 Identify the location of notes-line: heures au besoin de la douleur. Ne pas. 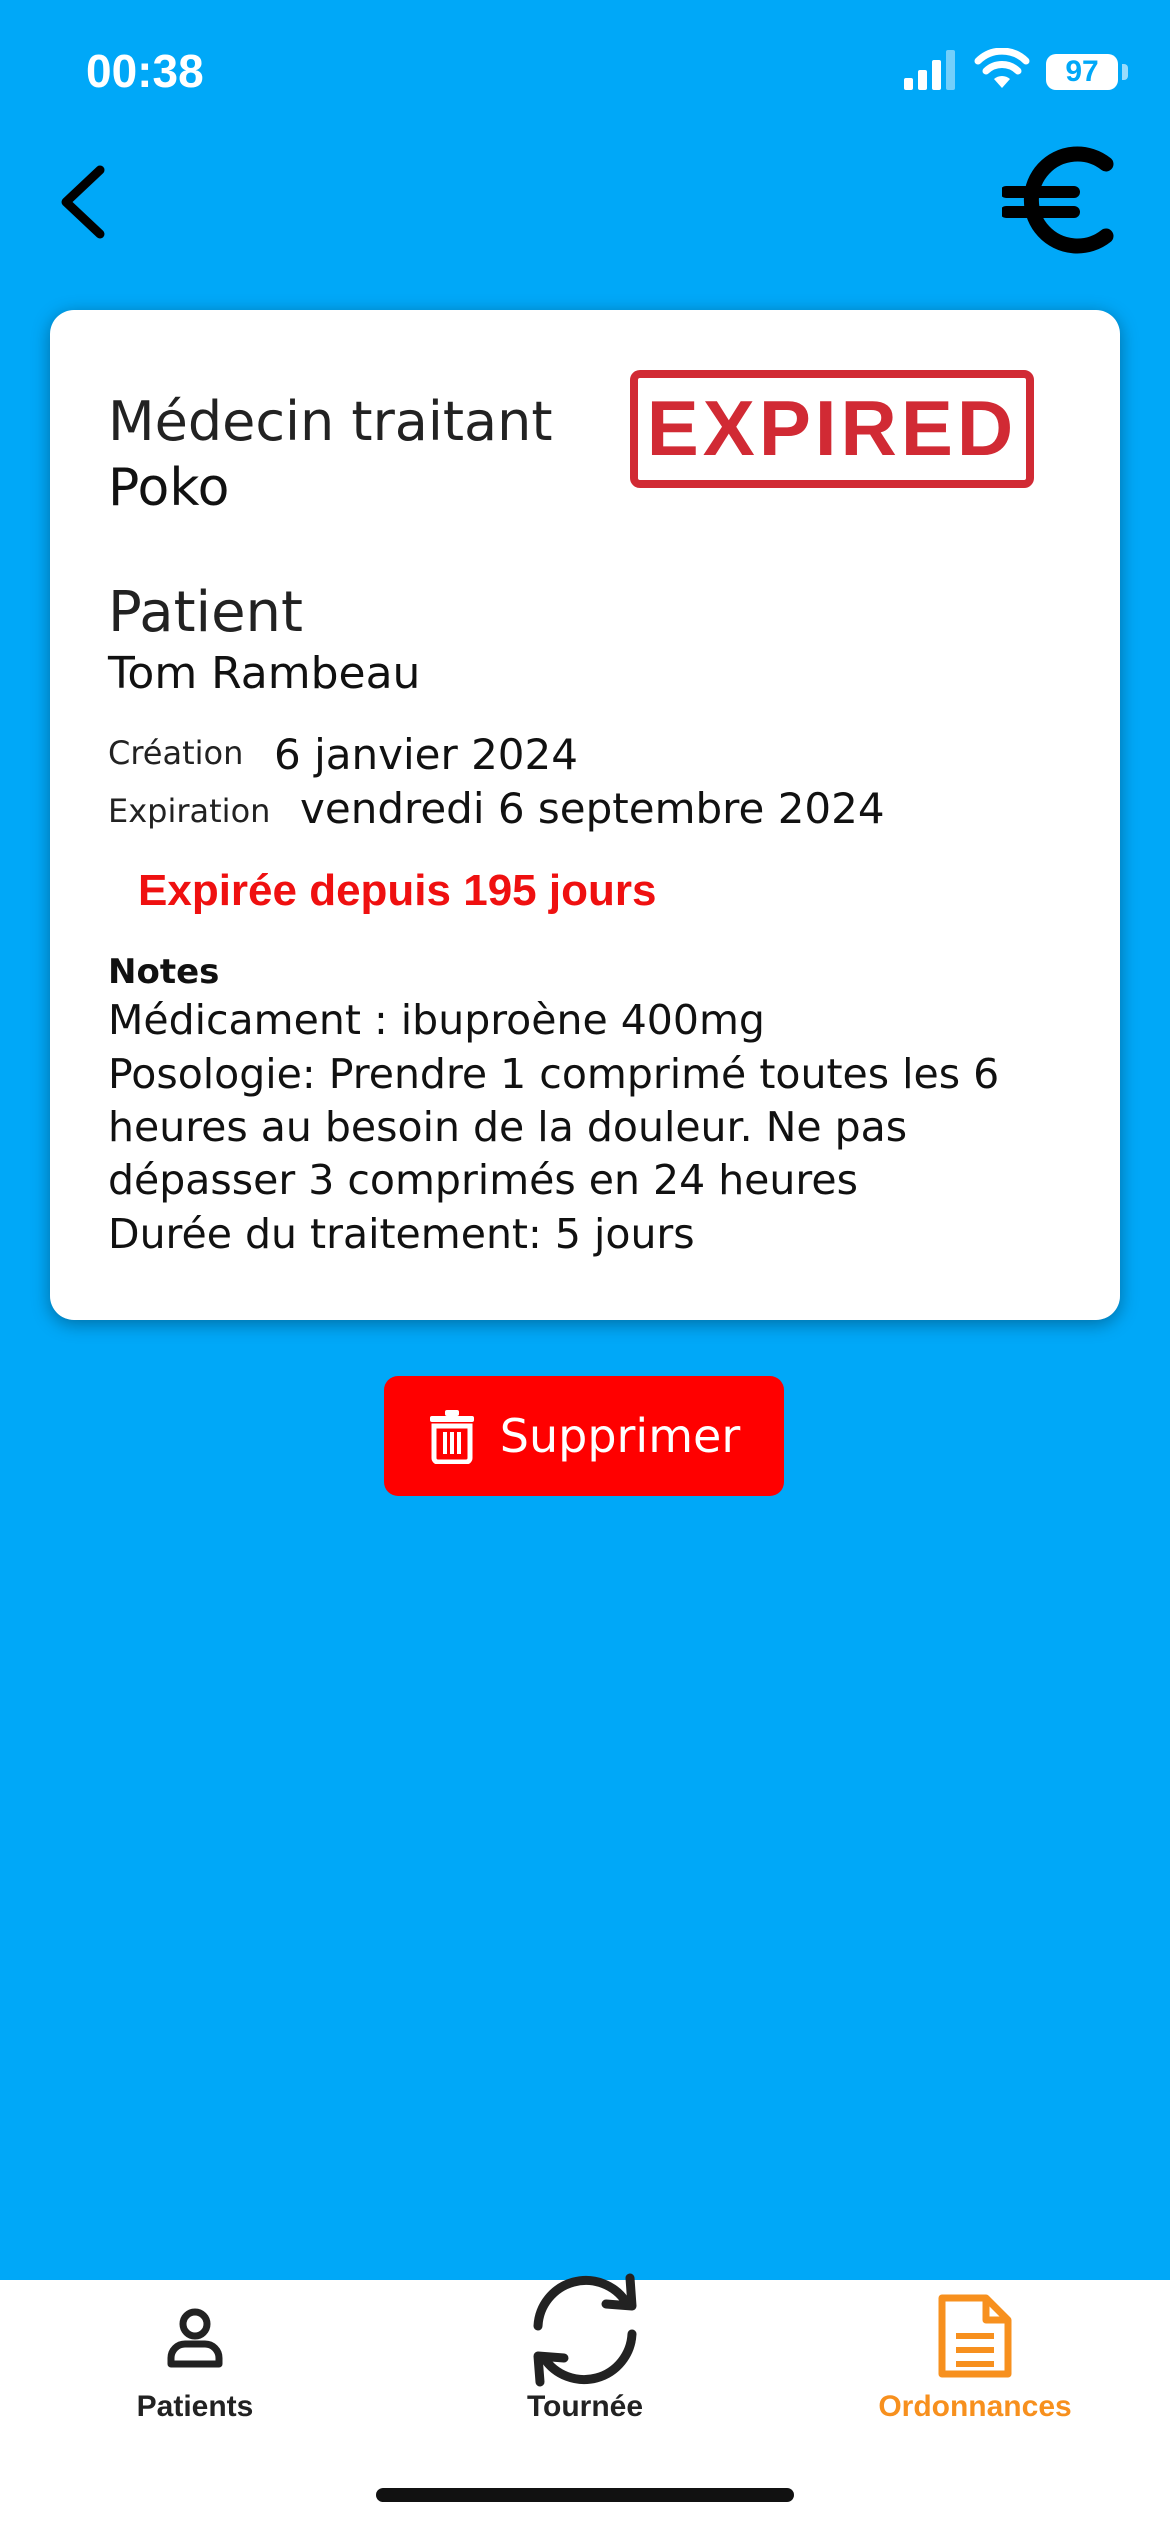
(508, 1127).